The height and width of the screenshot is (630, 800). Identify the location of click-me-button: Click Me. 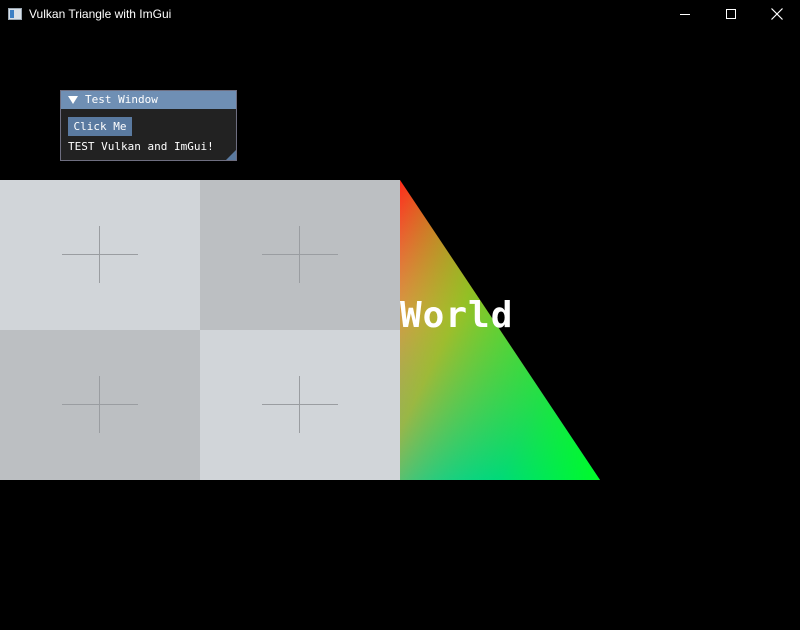
(100, 126).